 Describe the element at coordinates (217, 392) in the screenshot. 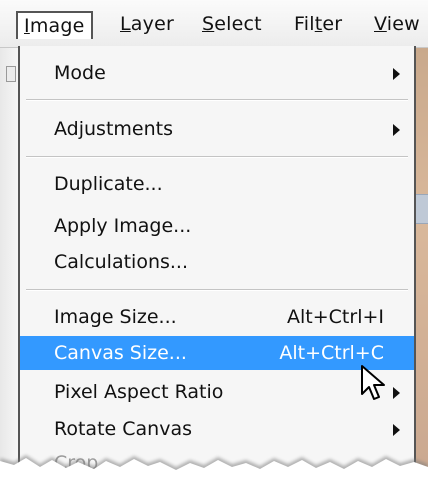

I see `menu-item-pixel-aspect-ratio: Pixel Aspect Ratio` at that location.